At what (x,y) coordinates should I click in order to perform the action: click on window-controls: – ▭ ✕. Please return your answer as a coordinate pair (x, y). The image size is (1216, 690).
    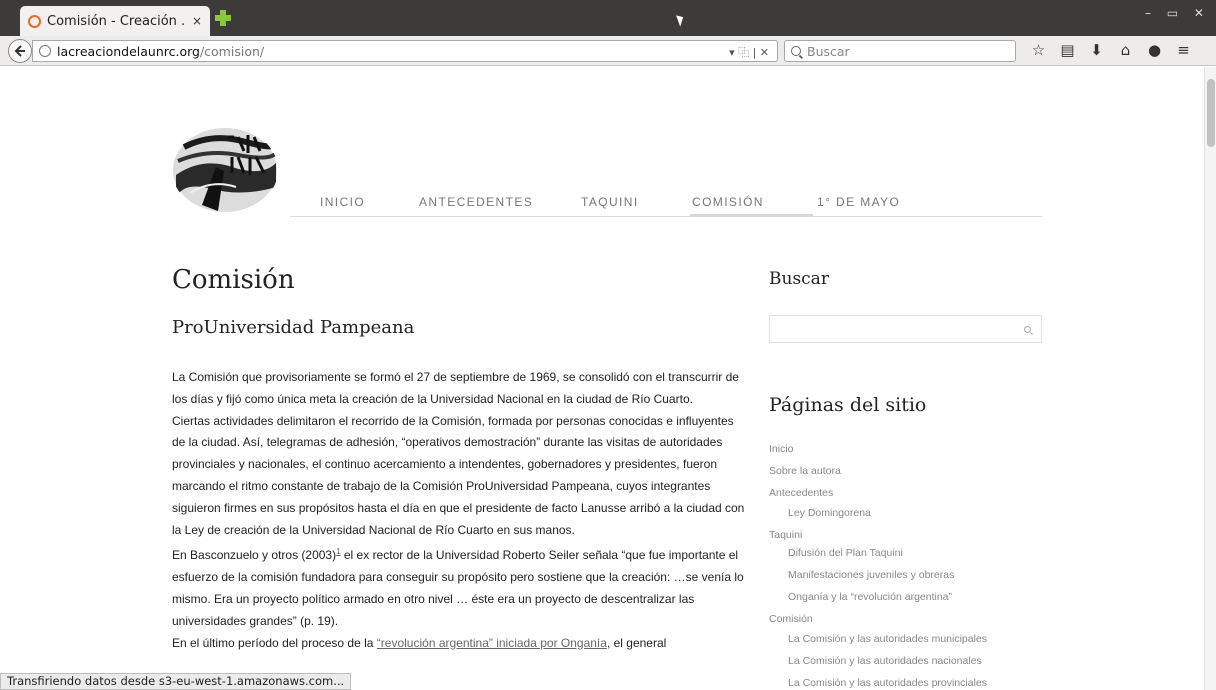
    Looking at the image, I should click on (1177, 13).